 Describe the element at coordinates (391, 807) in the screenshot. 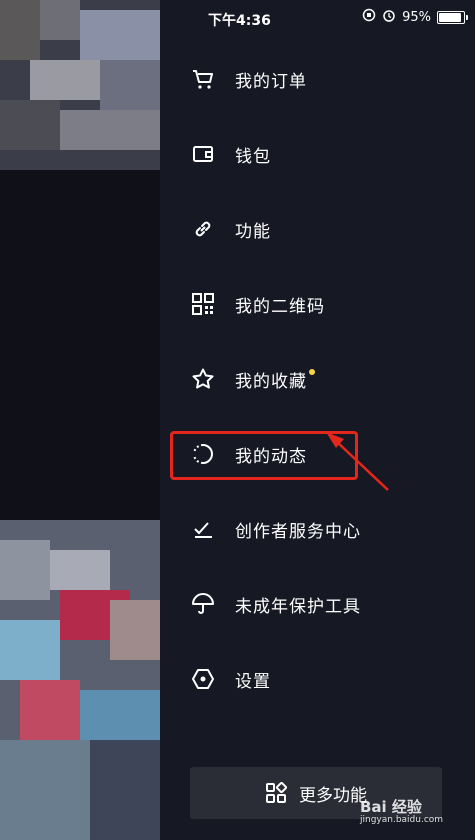

I see `watermark-brand: Bai 经验` at that location.